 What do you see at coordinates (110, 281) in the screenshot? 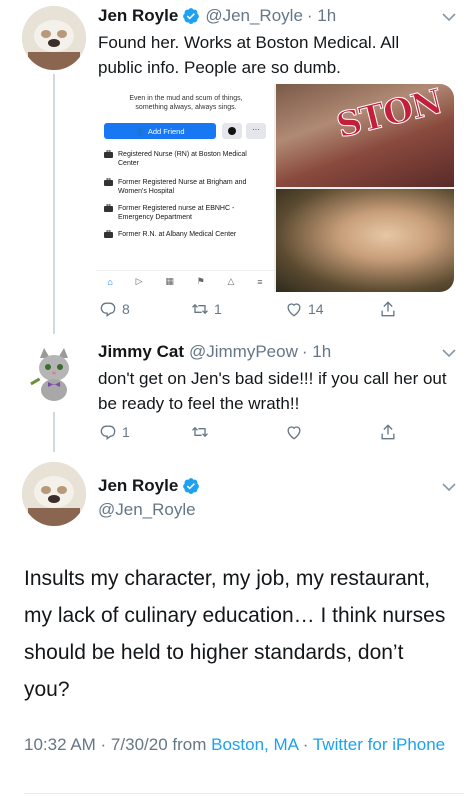
I see `home-icon: ⌂` at bounding box center [110, 281].